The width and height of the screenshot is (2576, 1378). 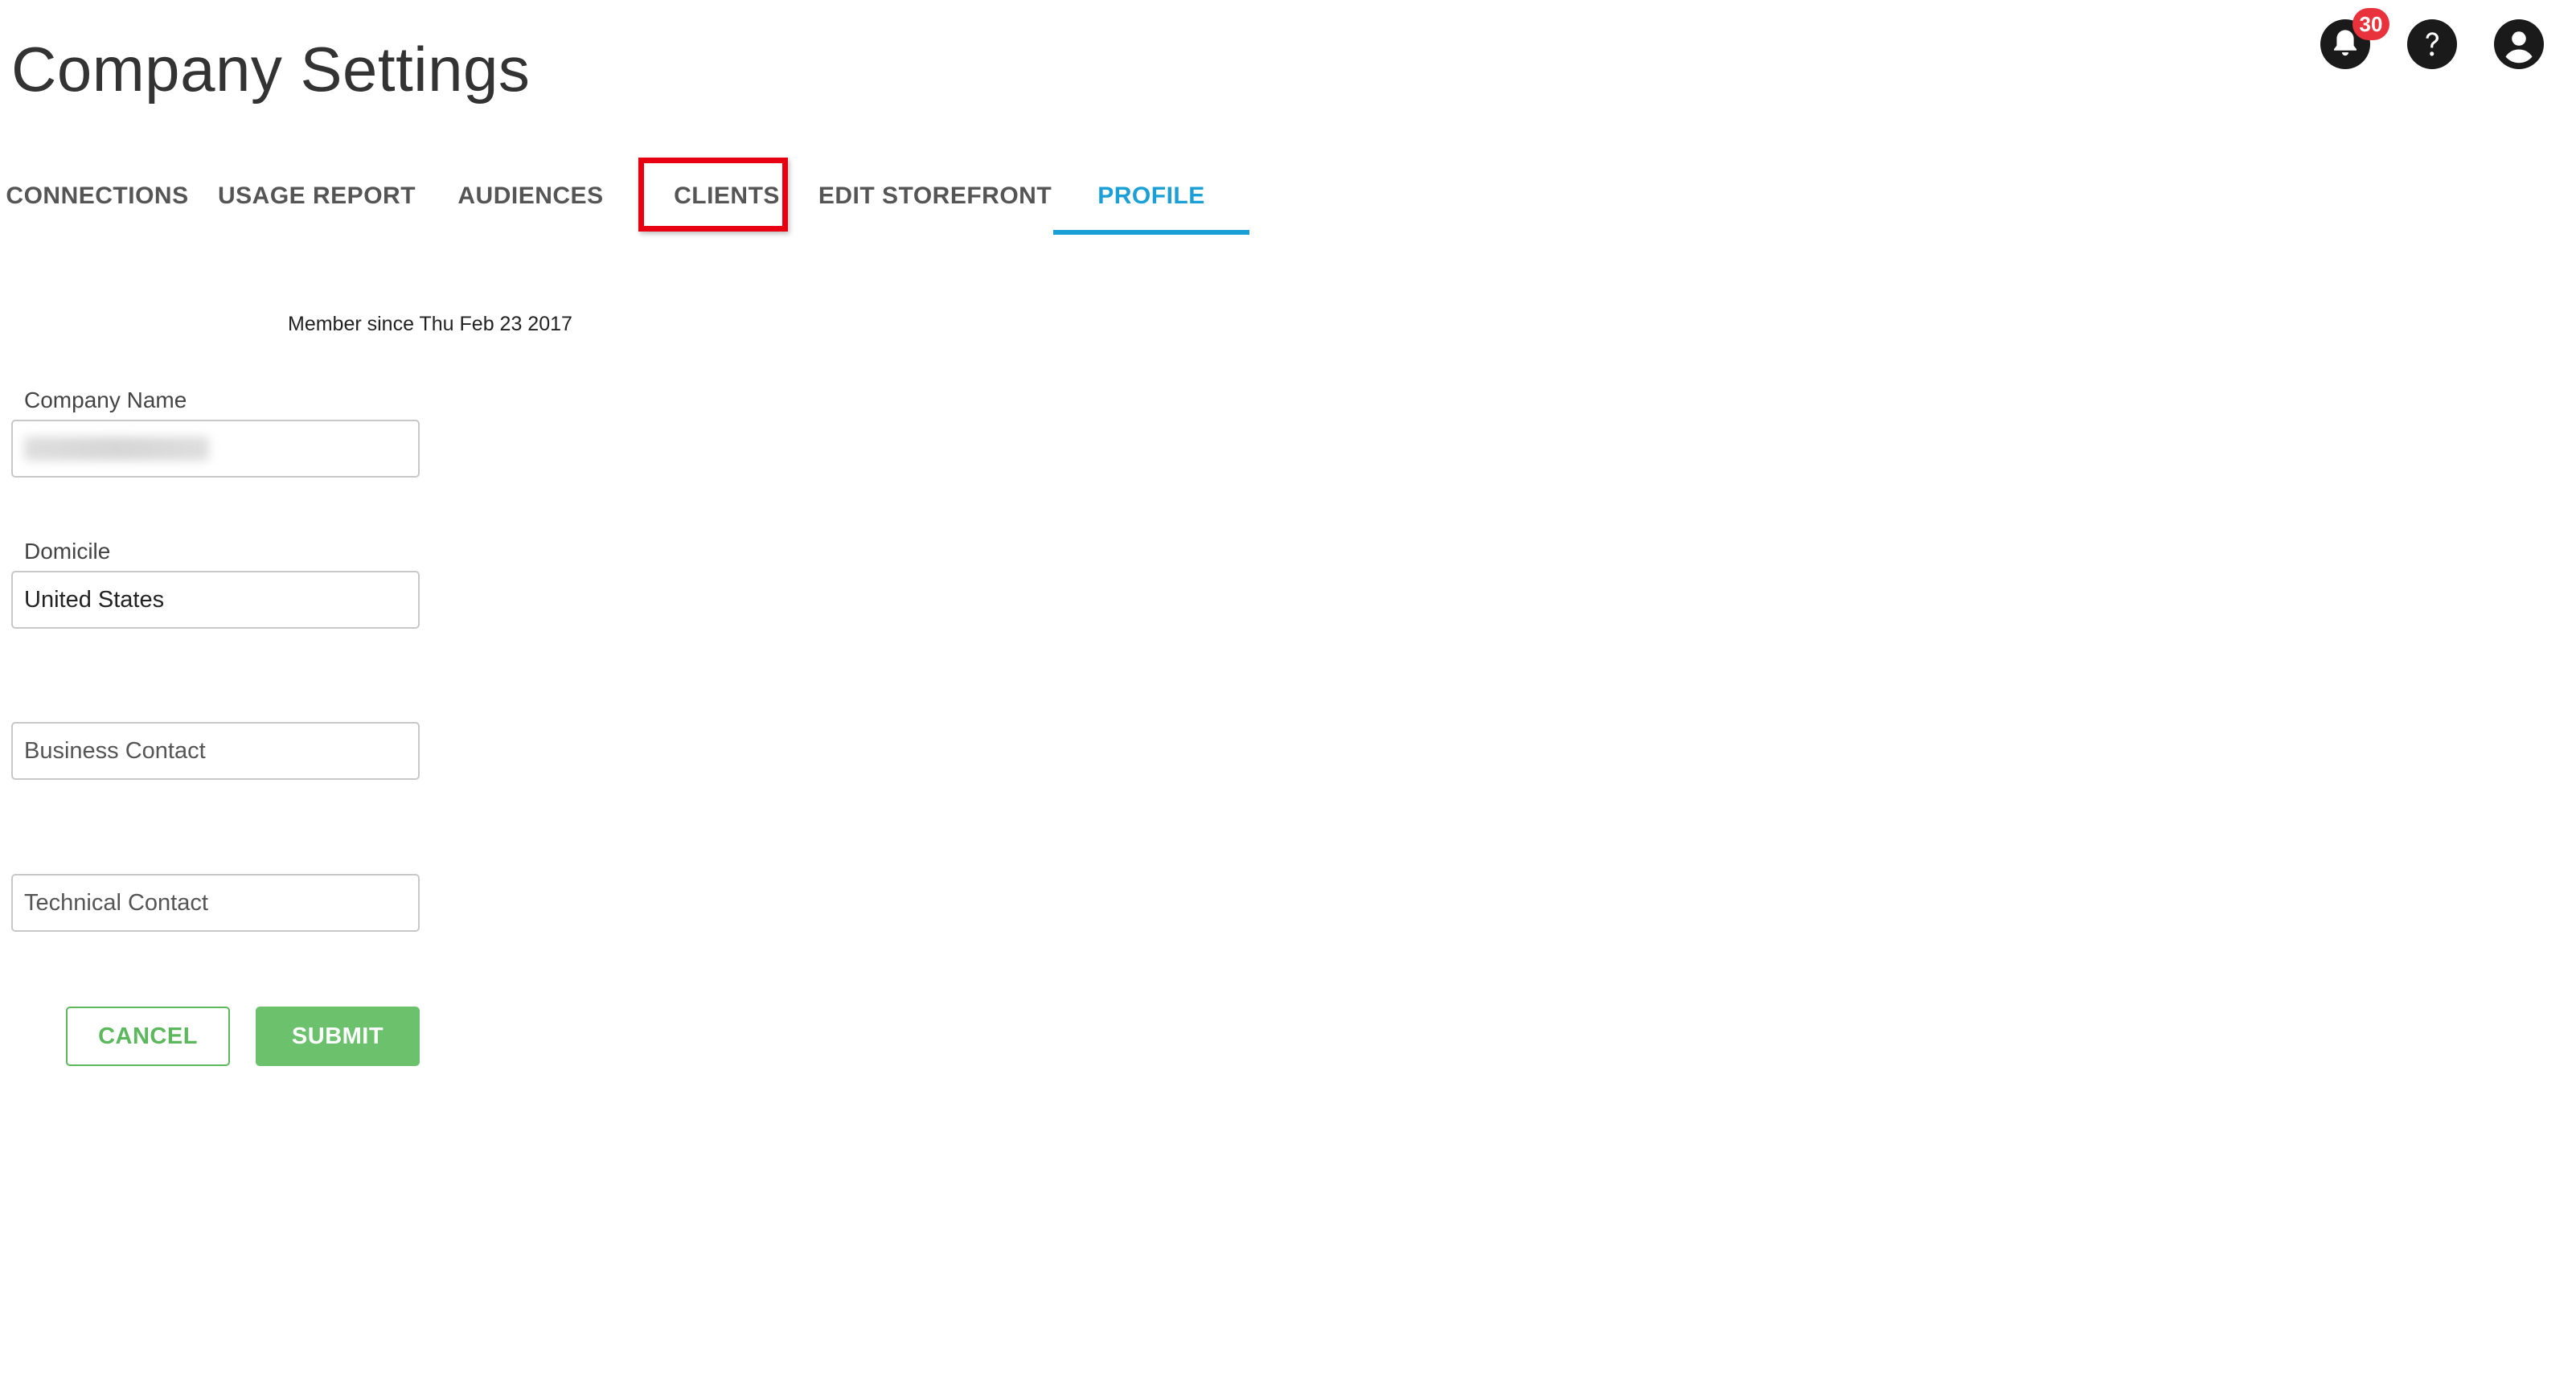 What do you see at coordinates (317, 196) in the screenshot?
I see `tab-usage-report: USAGE REPORT` at bounding box center [317, 196].